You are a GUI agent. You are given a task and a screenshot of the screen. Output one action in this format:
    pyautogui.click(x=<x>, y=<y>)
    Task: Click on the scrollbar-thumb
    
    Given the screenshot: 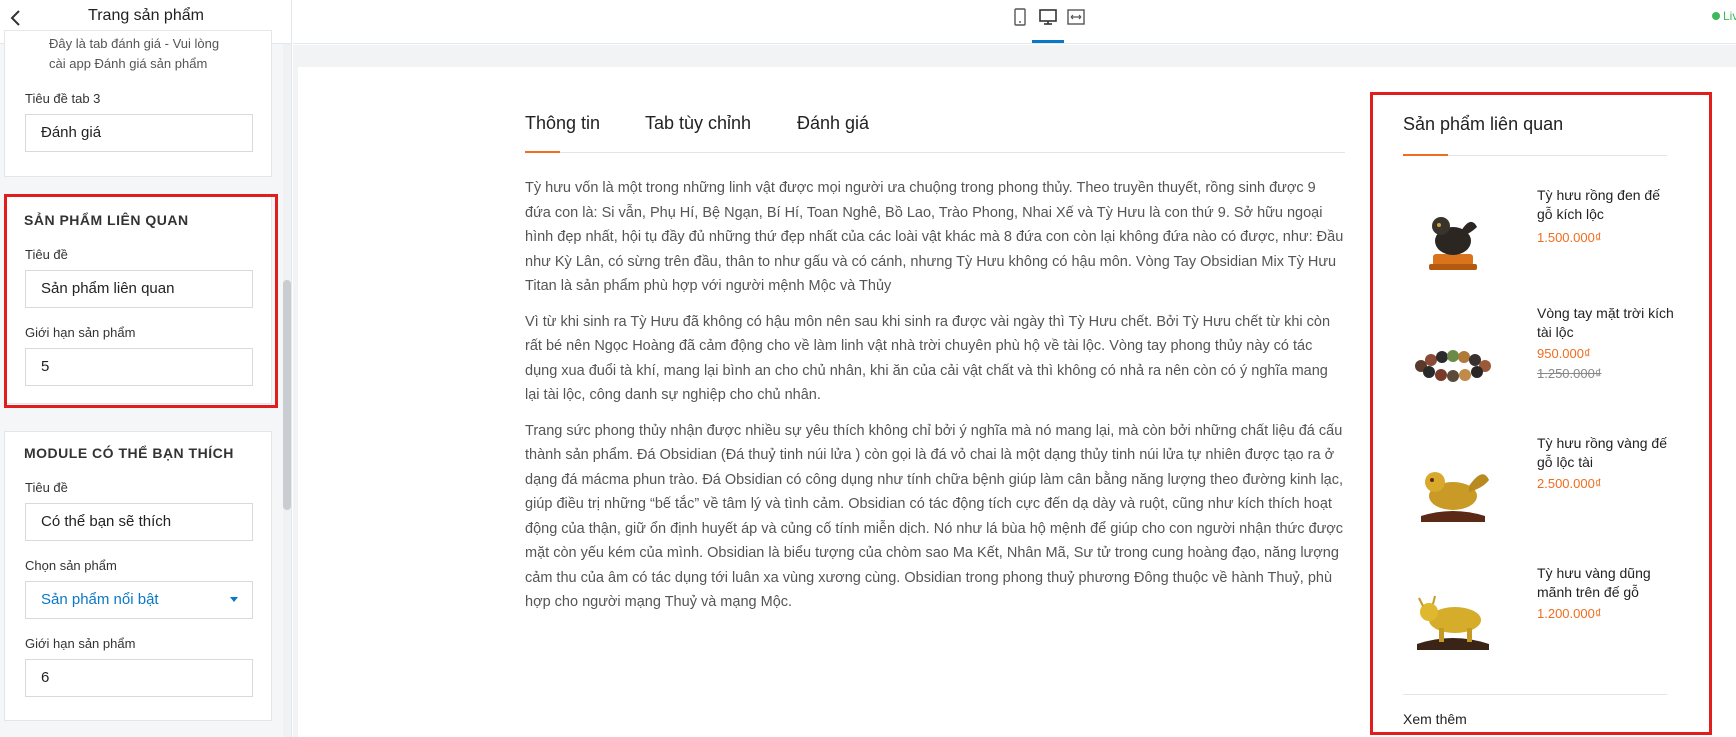 What is the action you would take?
    pyautogui.click(x=287, y=395)
    